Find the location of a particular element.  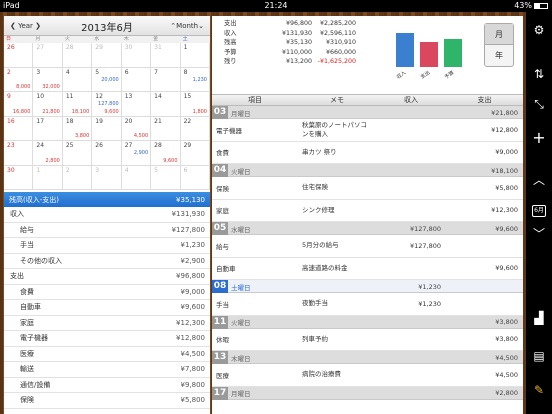

summary-row: 通信/設備 ¥9,800 is located at coordinates (107, 385).